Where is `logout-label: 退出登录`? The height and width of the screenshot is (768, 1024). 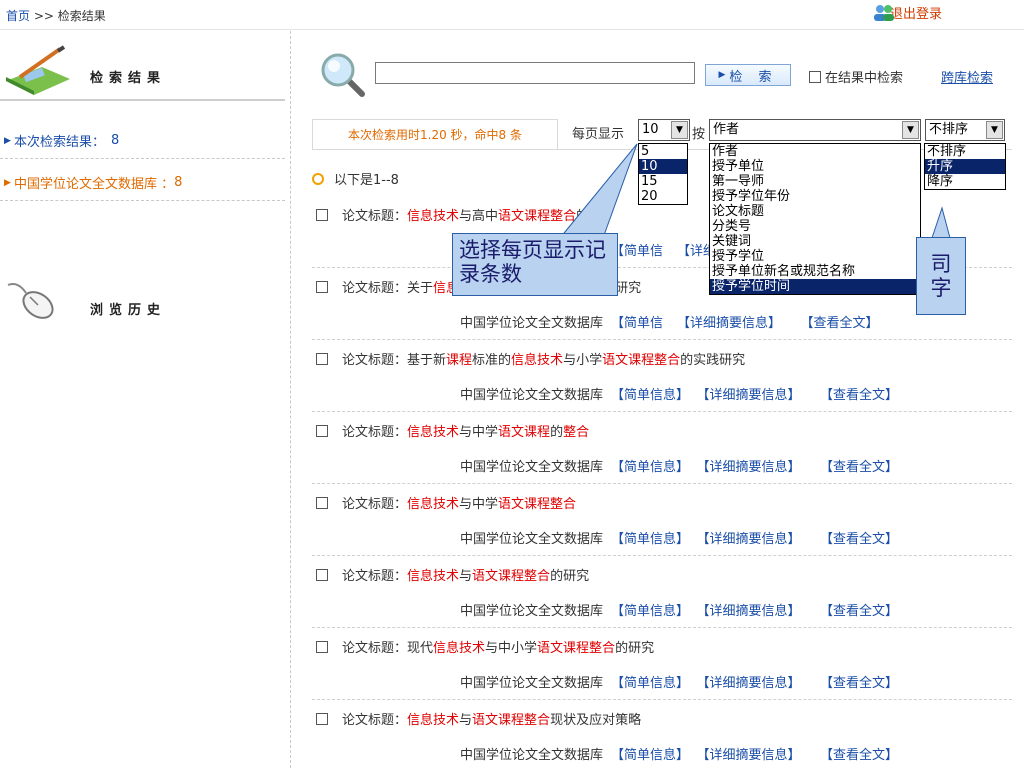
logout-label: 退出登录 is located at coordinates (916, 14).